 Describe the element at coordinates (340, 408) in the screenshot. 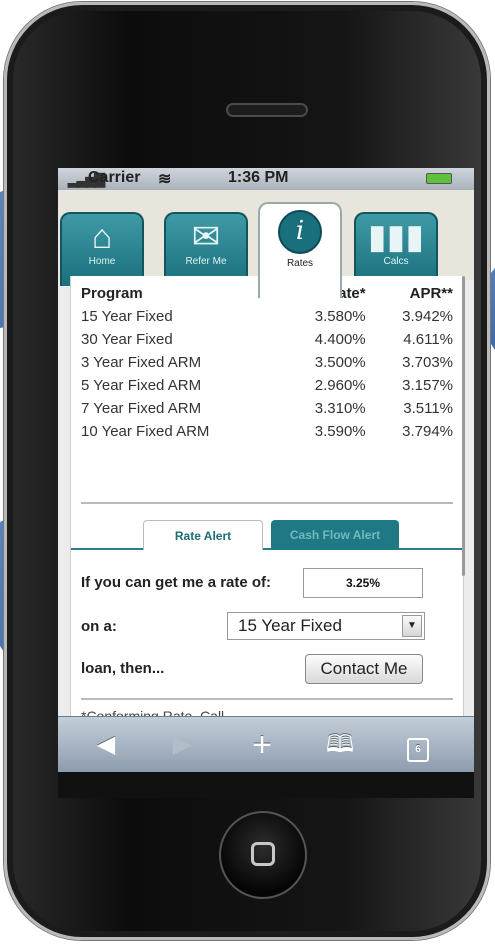

I see `rate-cell: 3.310%` at that location.